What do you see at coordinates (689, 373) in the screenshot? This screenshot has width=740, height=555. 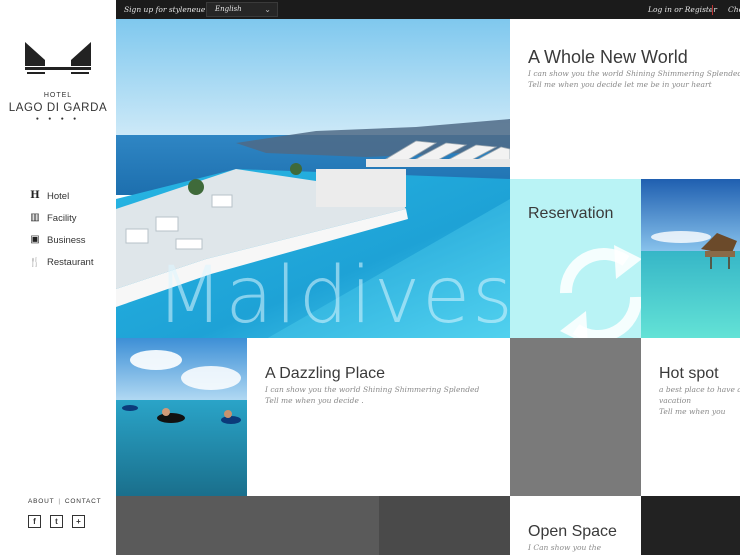 I see `tile-title: Hot spot` at bounding box center [689, 373].